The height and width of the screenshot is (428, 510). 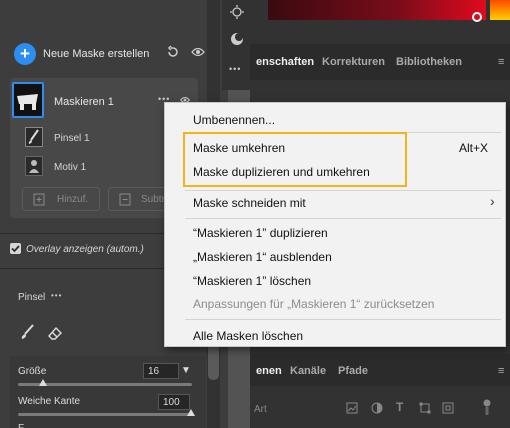 What do you see at coordinates (352, 409) in the screenshot?
I see `filter-pixel-icon` at bounding box center [352, 409].